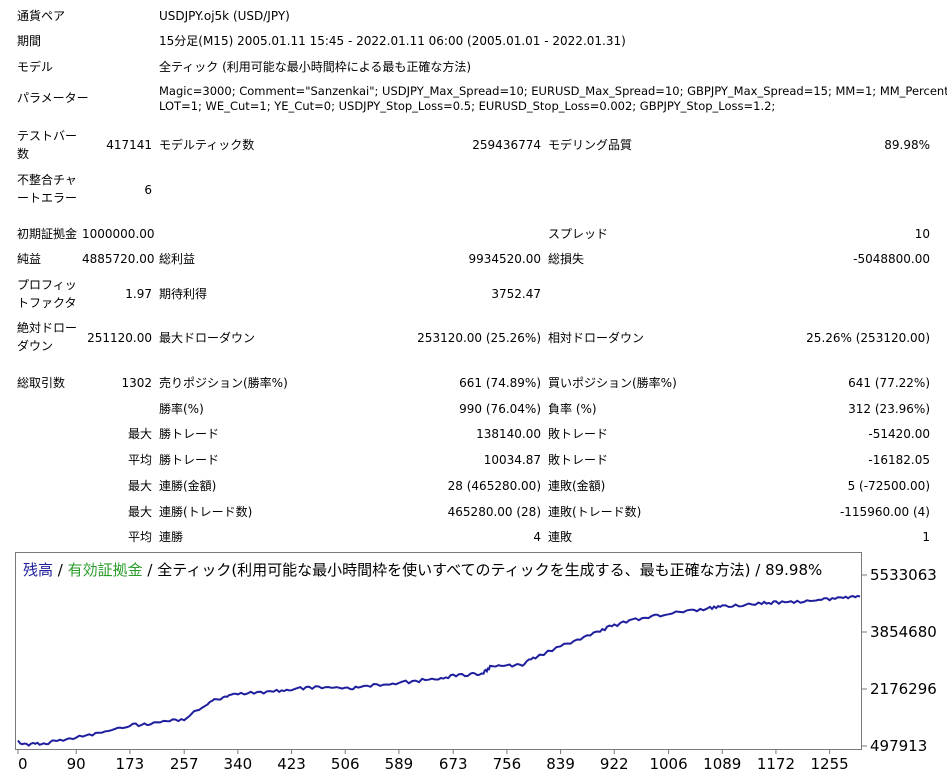 The image size is (947, 778). I want to click on x-tick-label: 257, so click(184, 764).